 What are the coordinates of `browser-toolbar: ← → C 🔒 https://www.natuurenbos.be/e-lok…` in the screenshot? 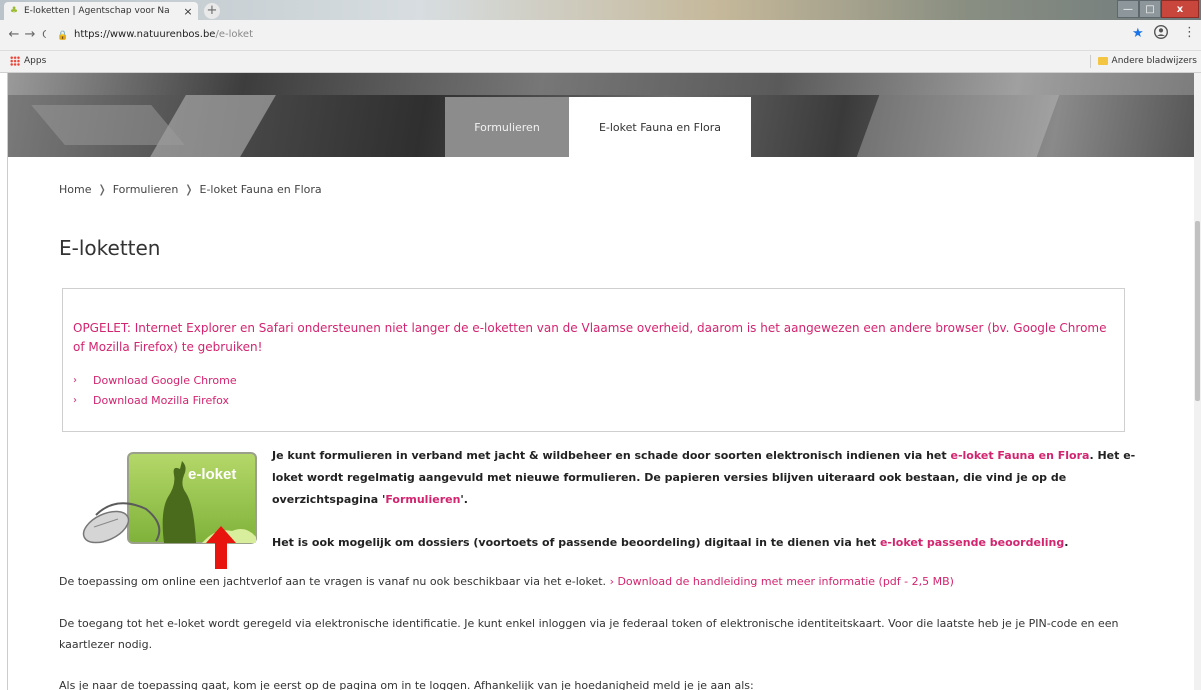 It's located at (600, 35).